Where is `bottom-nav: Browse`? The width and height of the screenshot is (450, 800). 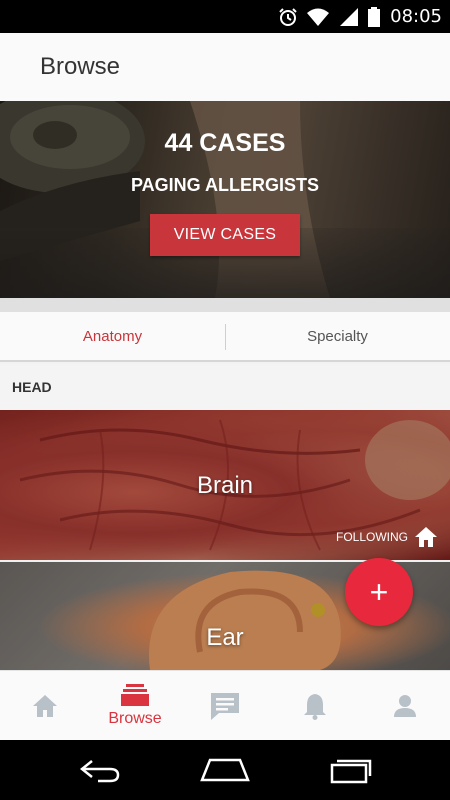 bottom-nav: Browse is located at coordinates (225, 705).